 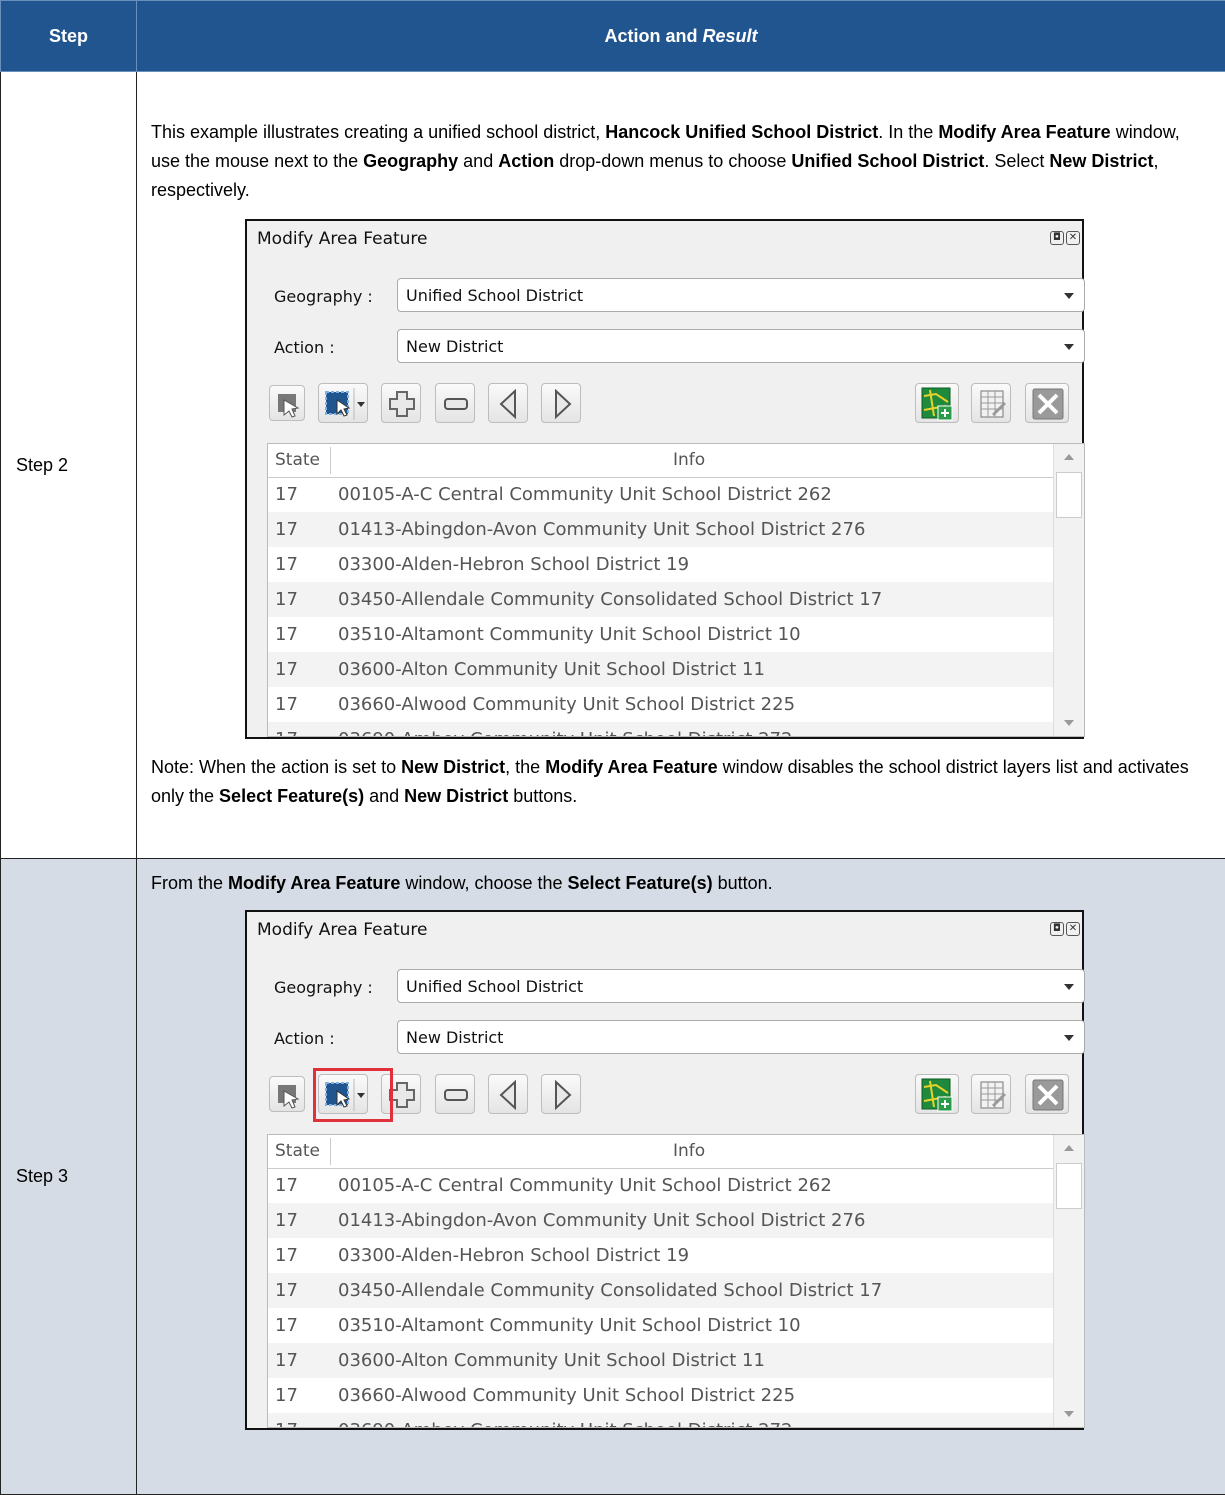 I want to click on action-label: Action :, so click(x=304, y=347).